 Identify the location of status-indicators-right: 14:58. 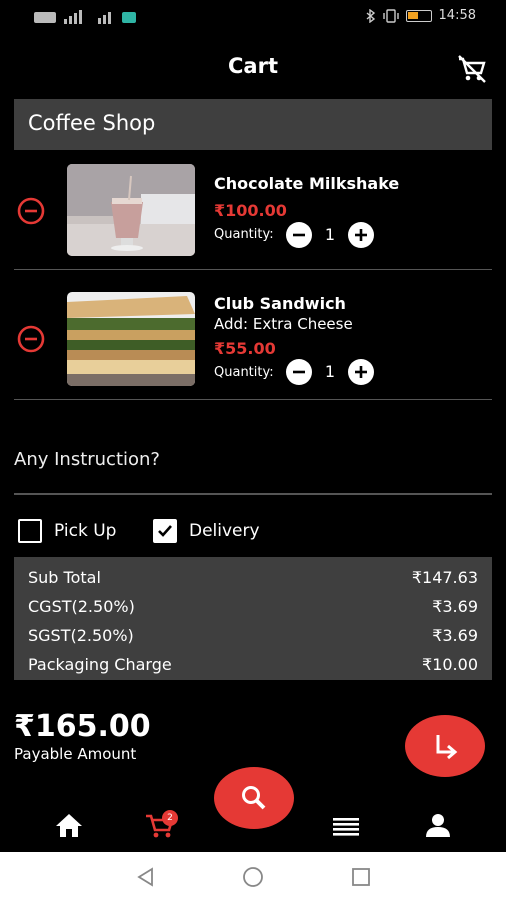
(421, 15).